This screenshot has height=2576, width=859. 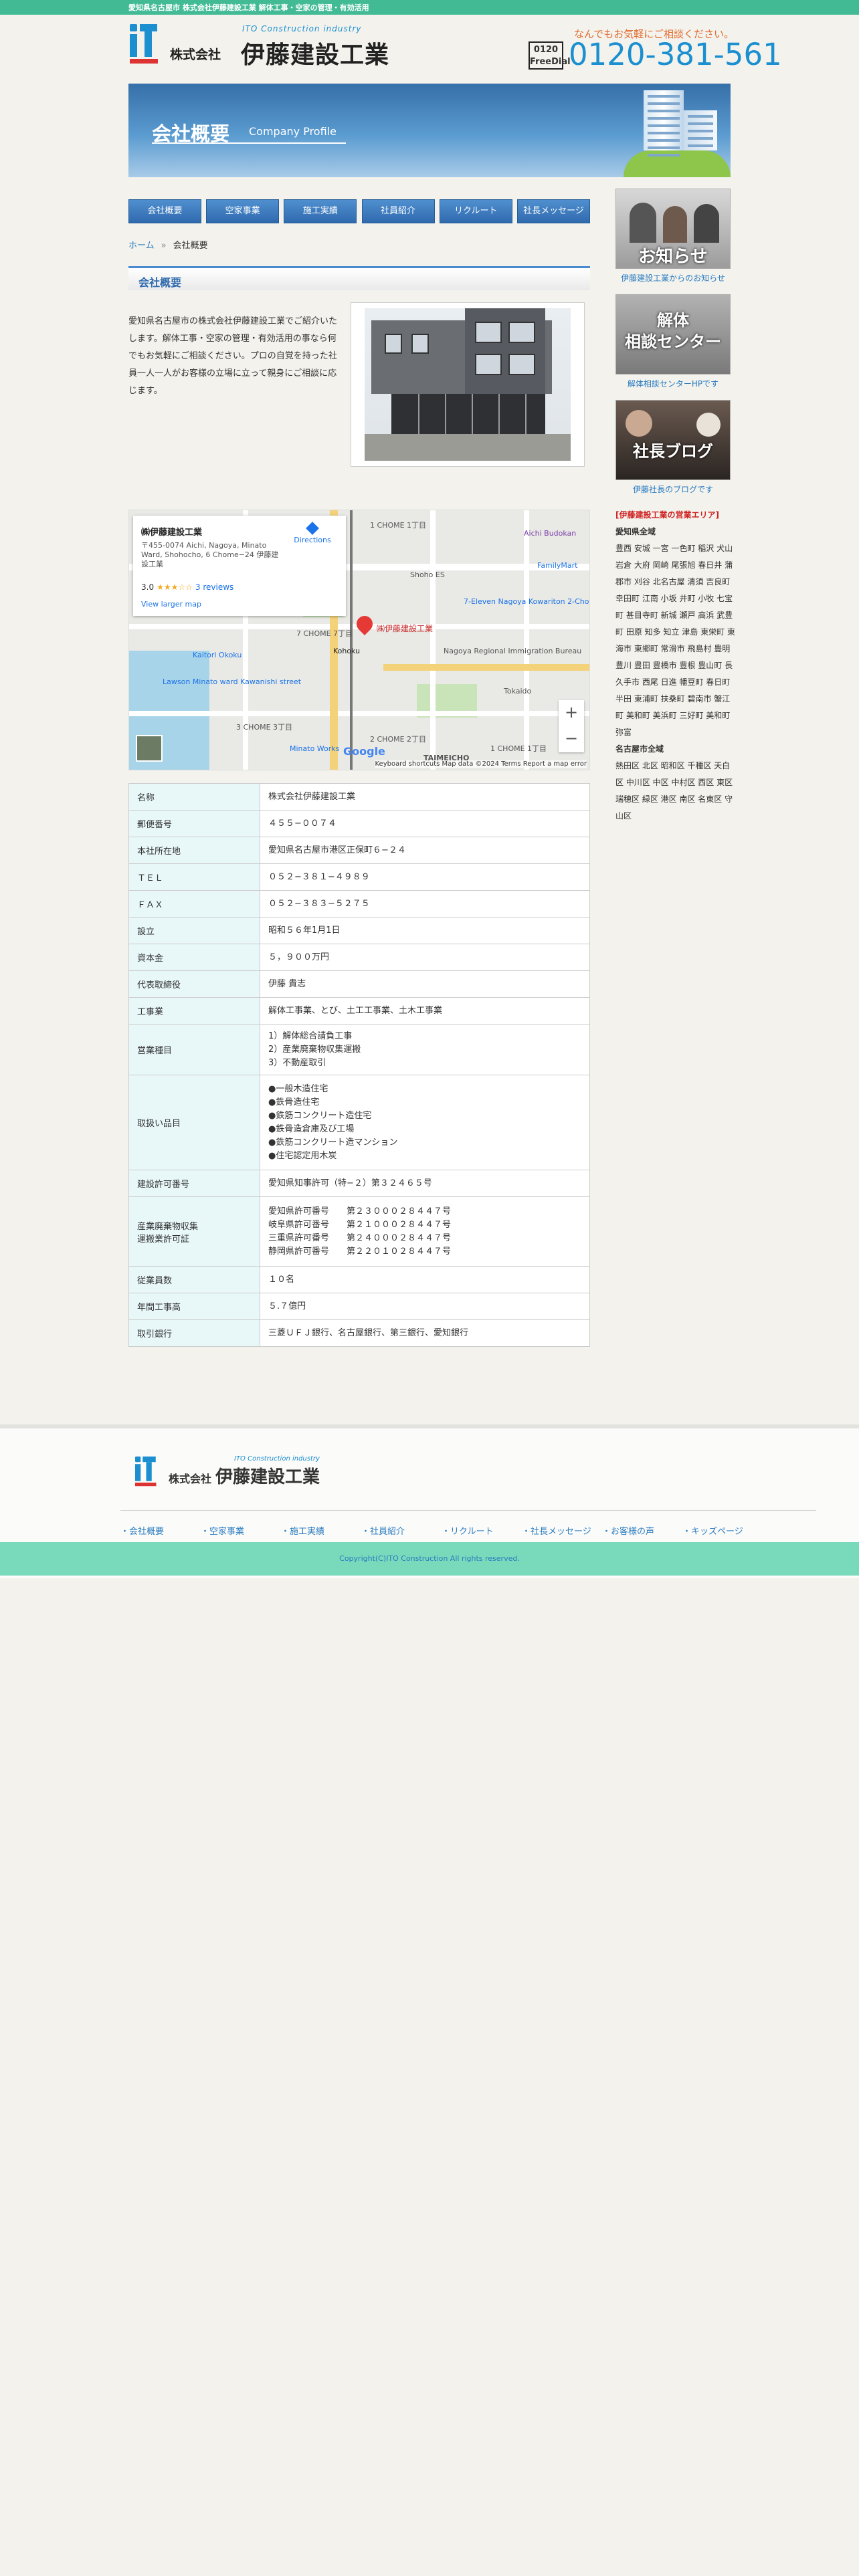 I want to click on page-hero-banner: 会社概要 Company Profile, so click(x=429, y=130).